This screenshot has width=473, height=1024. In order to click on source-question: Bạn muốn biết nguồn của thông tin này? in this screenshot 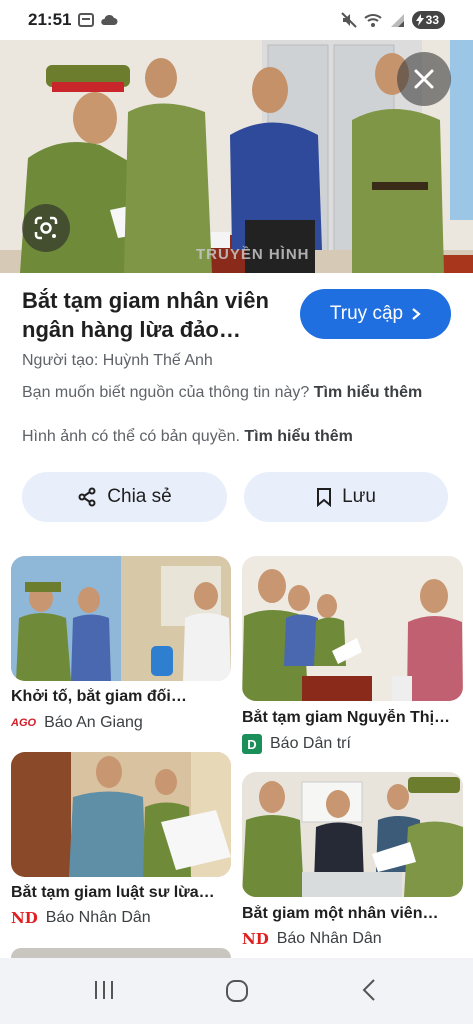, I will do `click(166, 392)`.